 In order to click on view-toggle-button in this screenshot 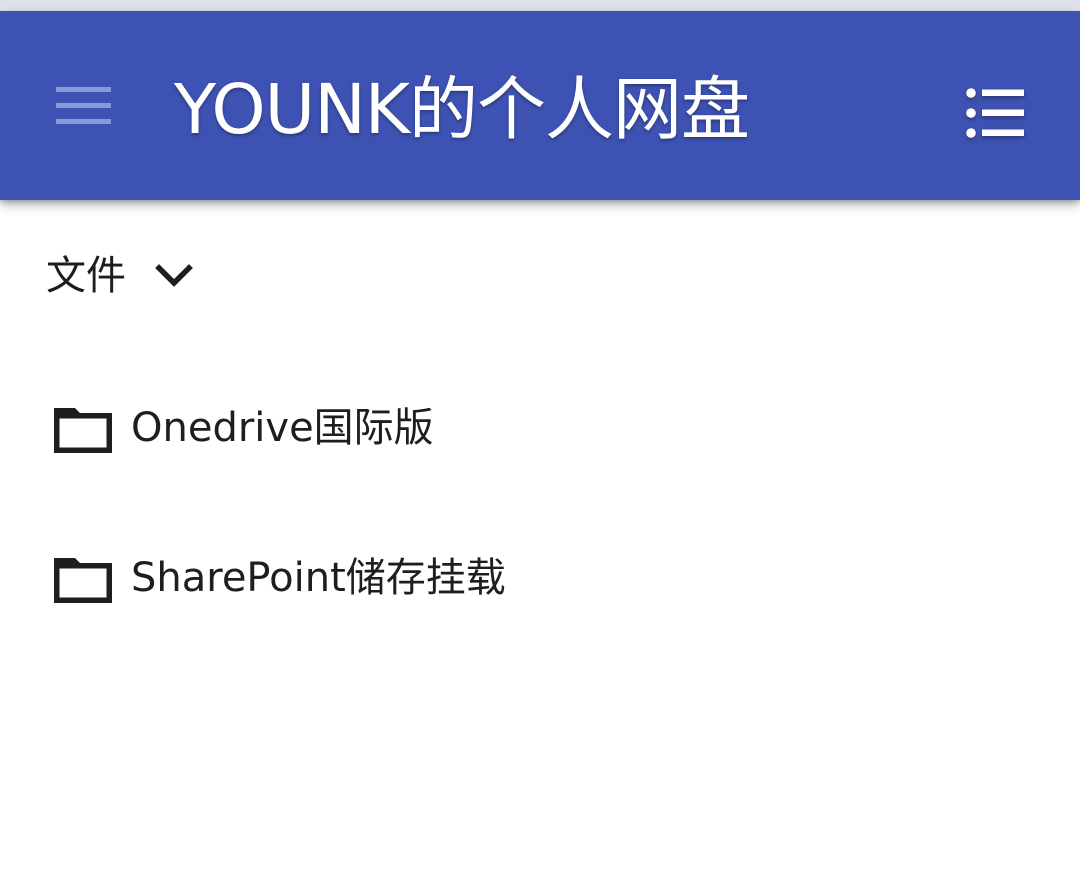, I will do `click(996, 115)`.